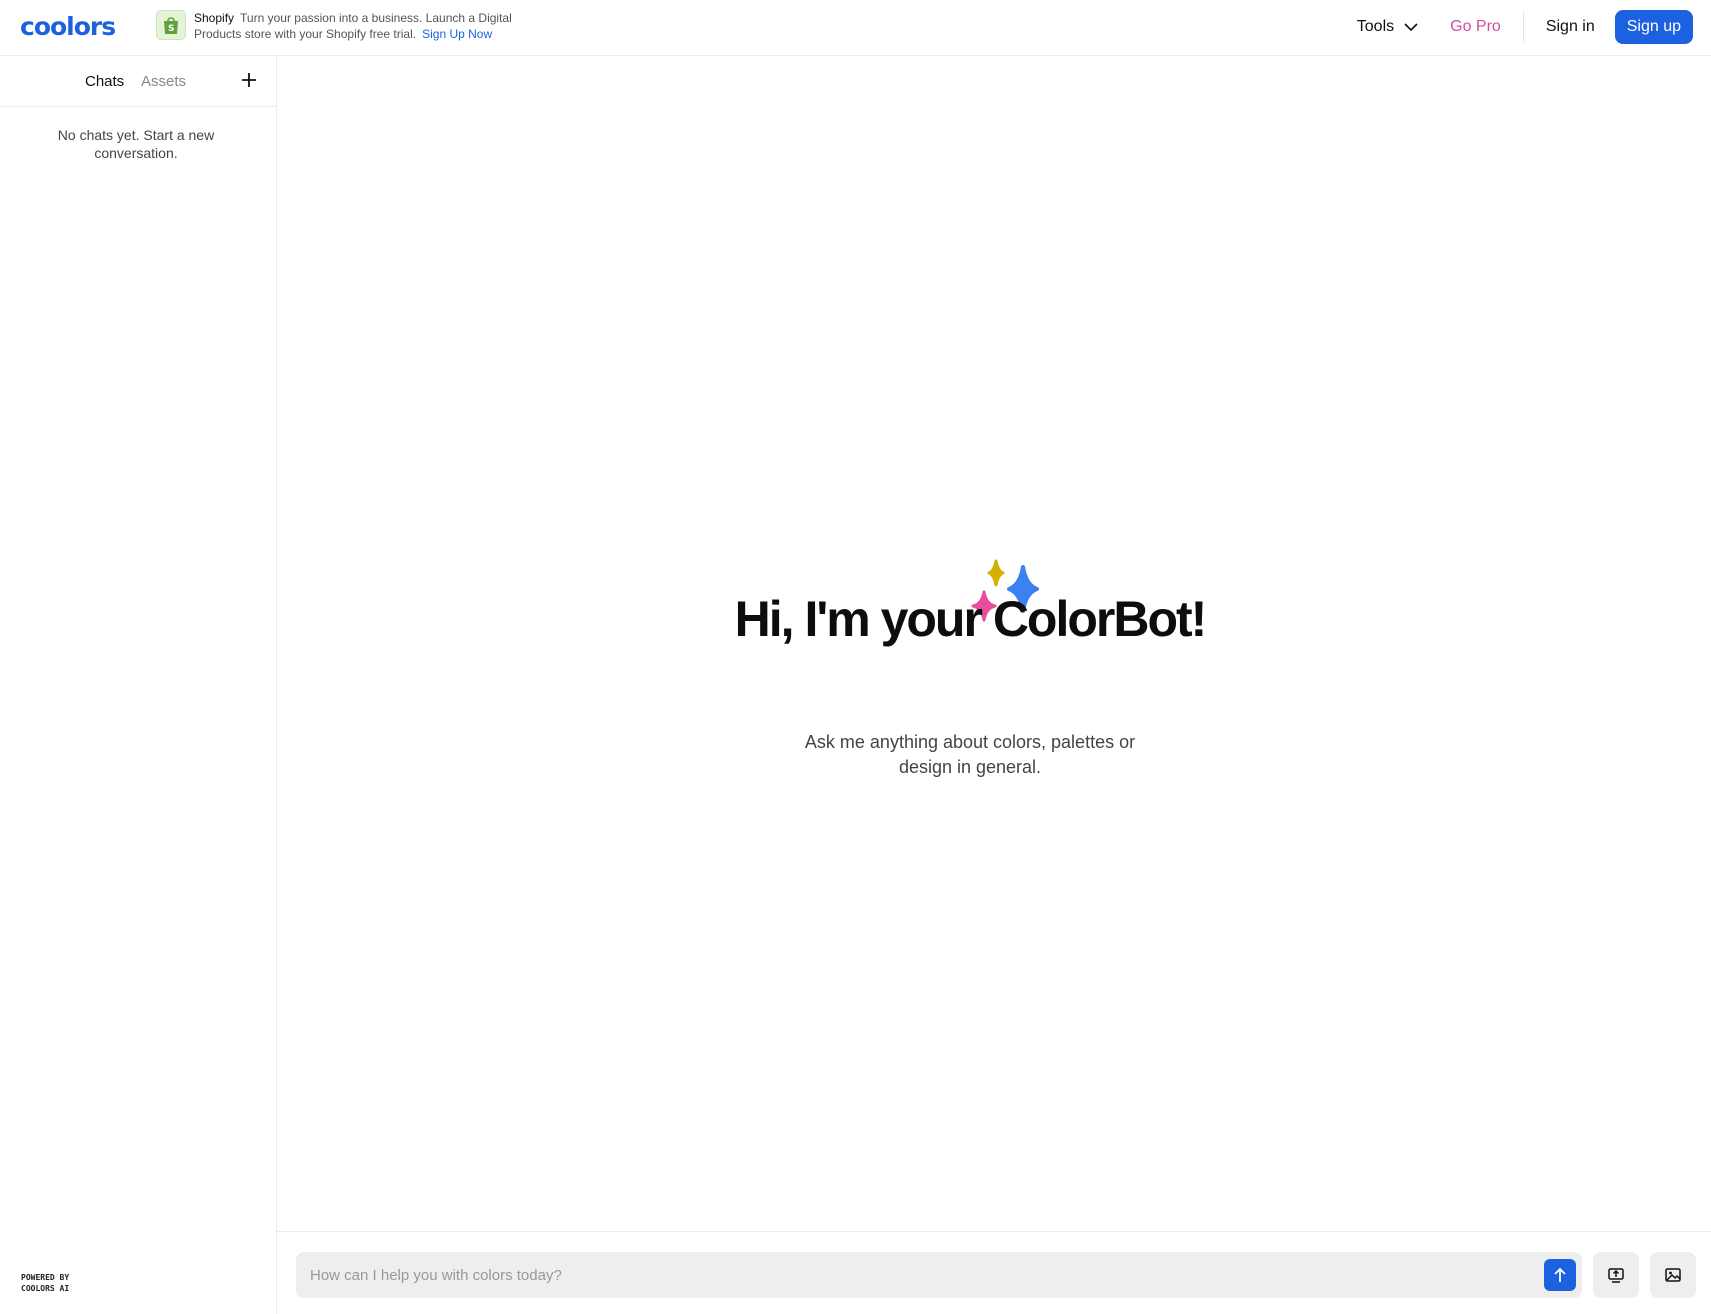 The image size is (1711, 1314). What do you see at coordinates (214, 18) in the screenshot?
I see `ad-brand: Shopify` at bounding box center [214, 18].